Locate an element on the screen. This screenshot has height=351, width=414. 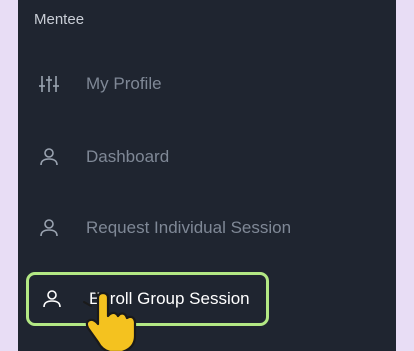
sidebar-item-label: Request Individual Session is located at coordinates (189, 227).